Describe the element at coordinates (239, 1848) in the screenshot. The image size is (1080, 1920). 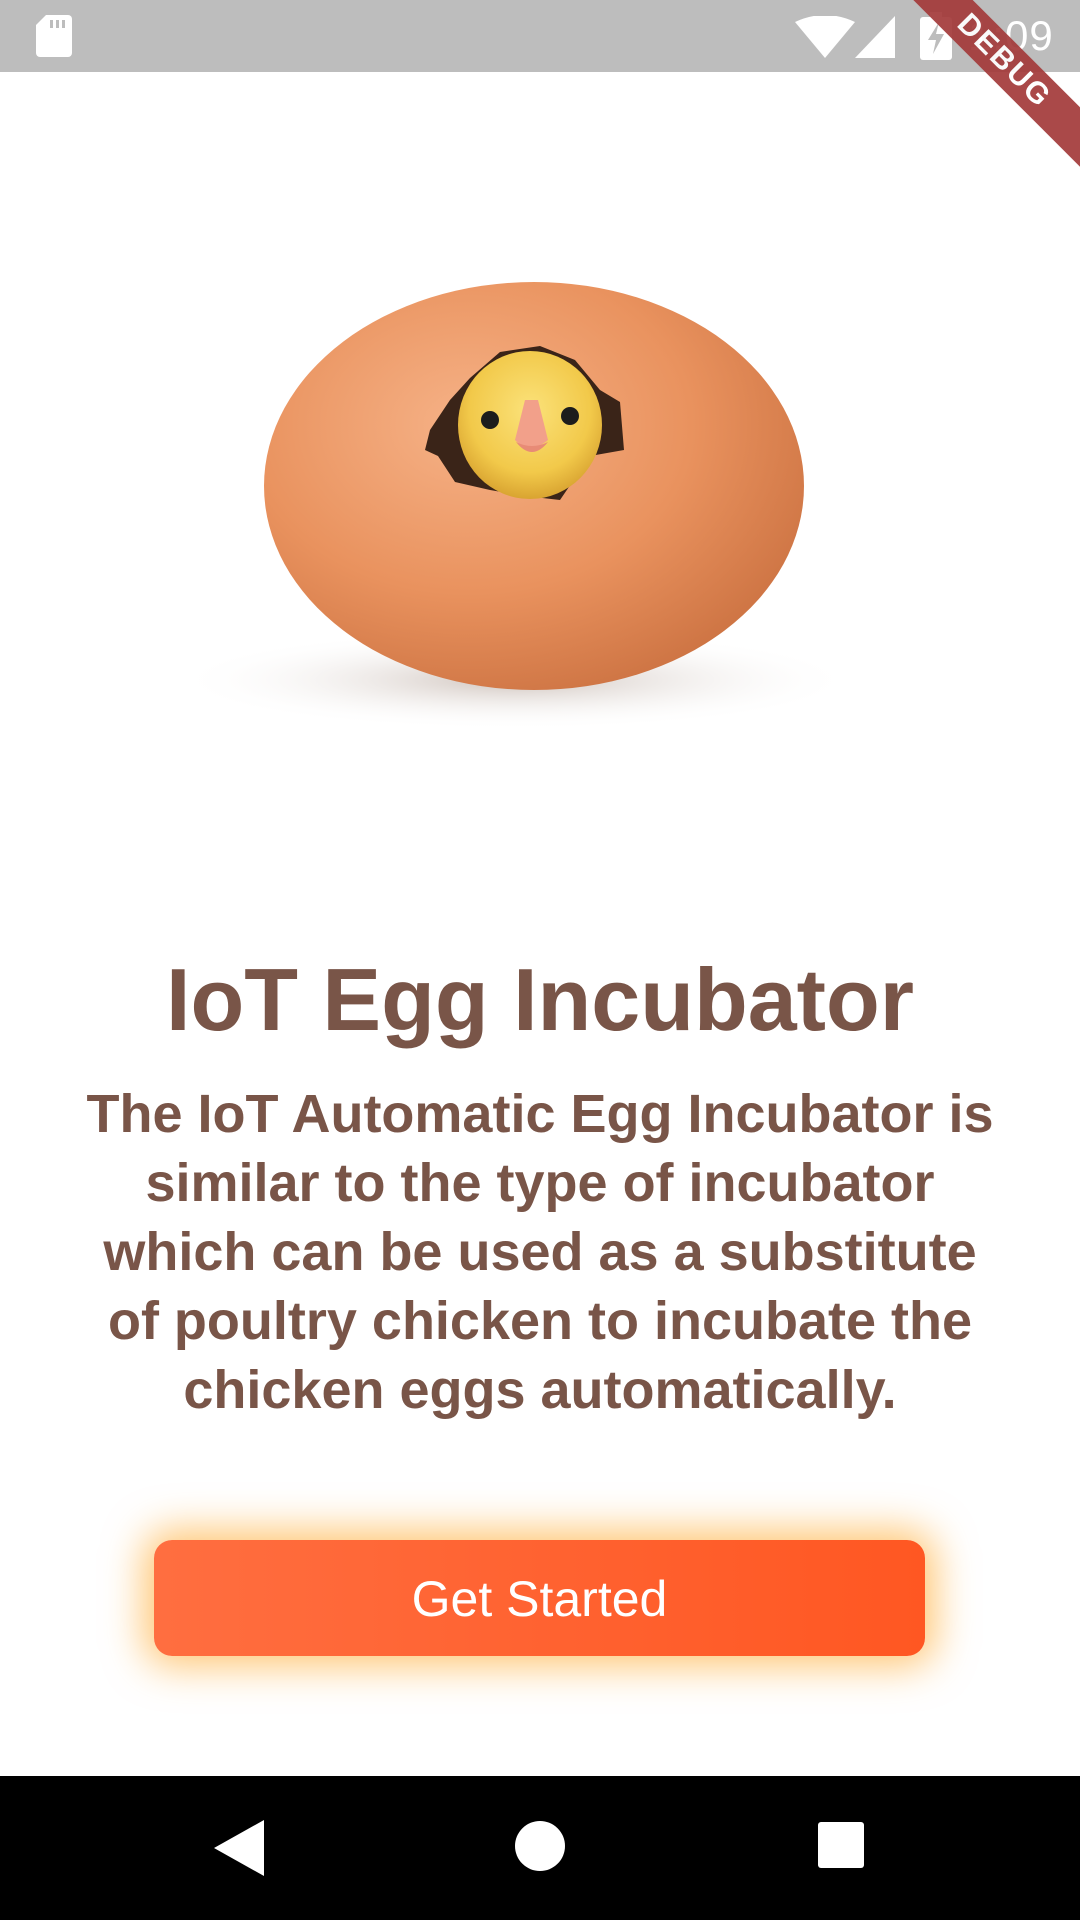
I see `back-icon` at that location.